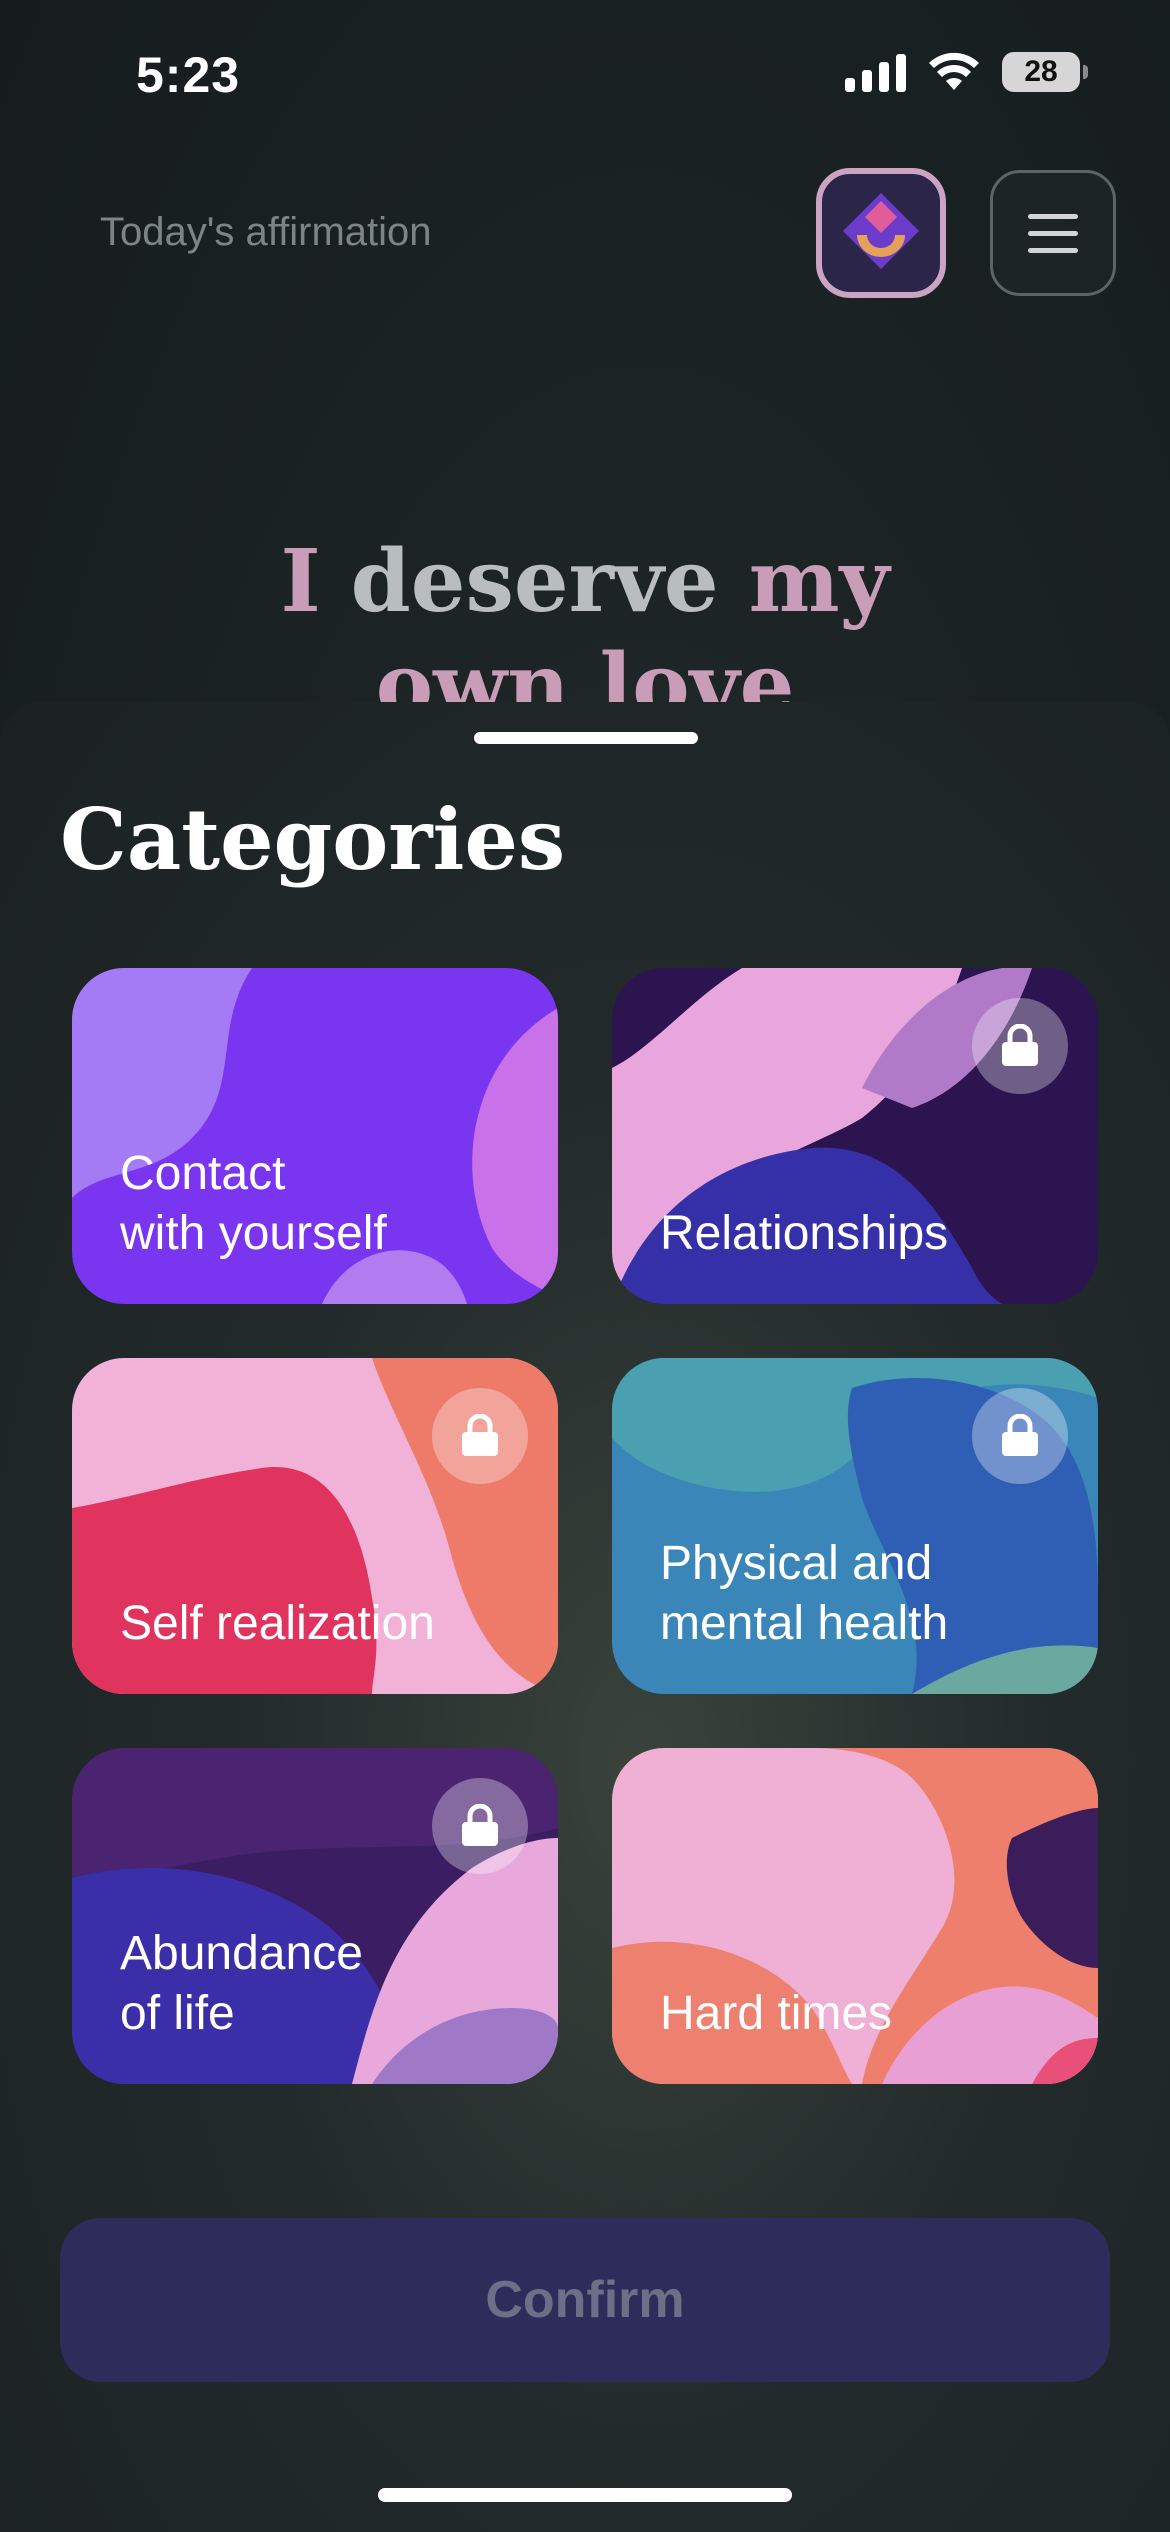  Describe the element at coordinates (586, 738) in the screenshot. I see `sheet-grabber` at that location.